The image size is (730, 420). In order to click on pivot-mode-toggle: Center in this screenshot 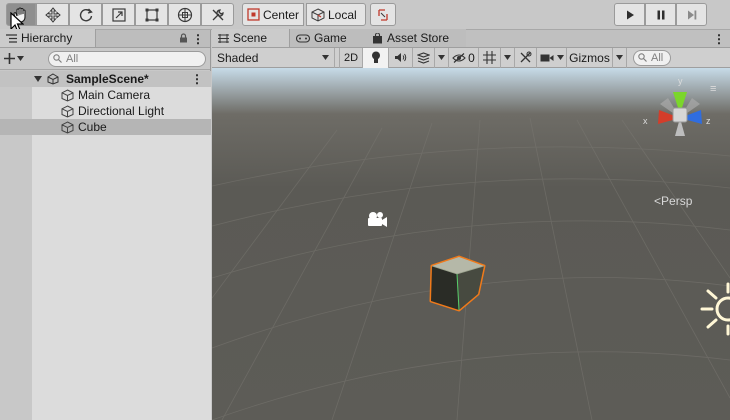, I will do `click(273, 14)`.